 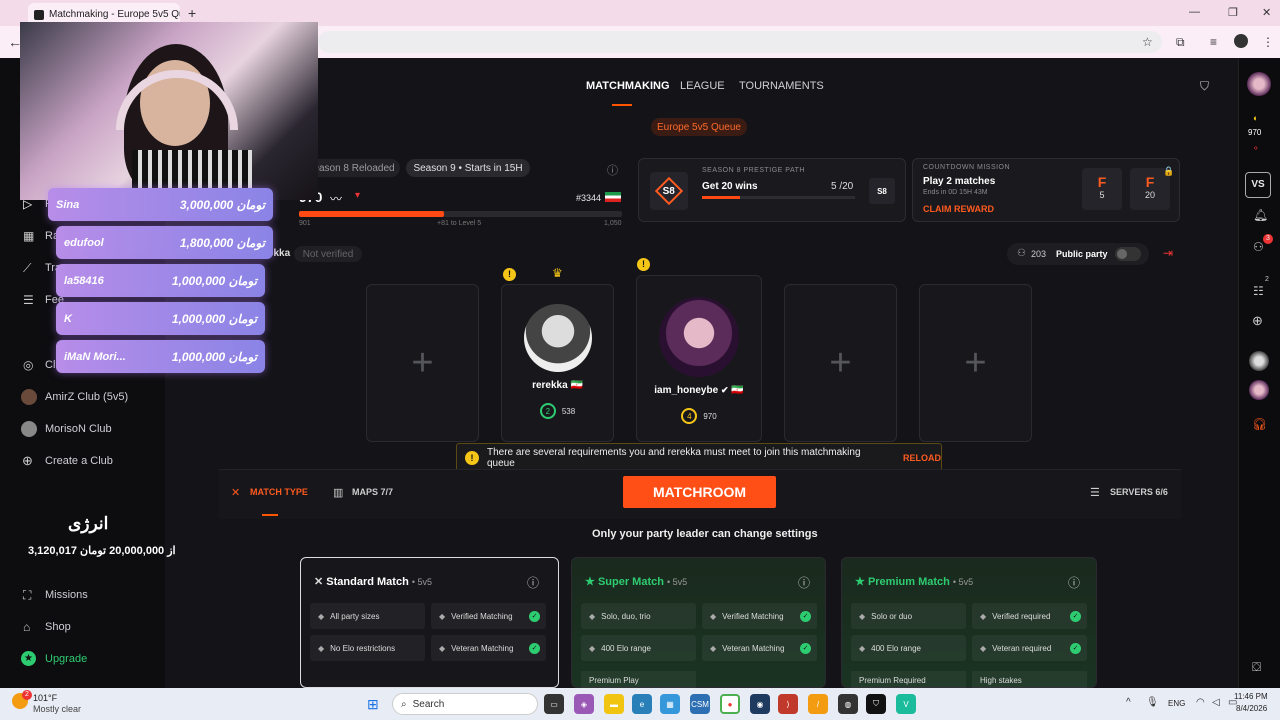 What do you see at coordinates (1176, 703) in the screenshot?
I see `language-indicator: ENG` at bounding box center [1176, 703].